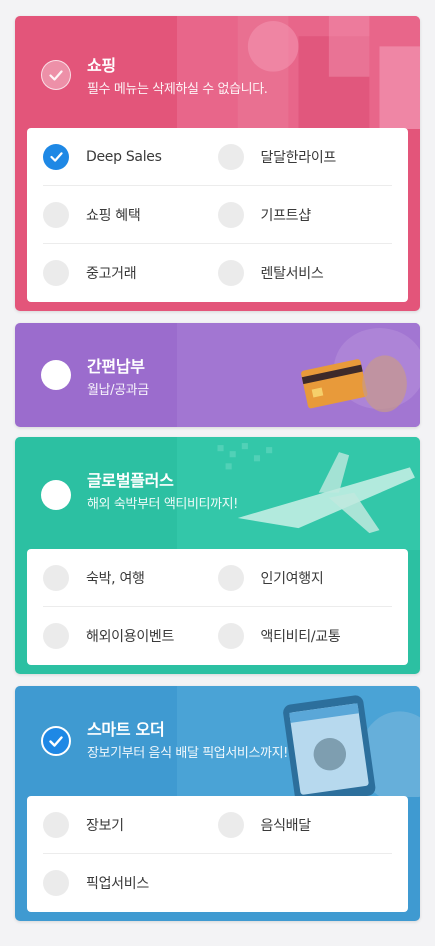  What do you see at coordinates (286, 215) in the screenshot?
I see `item-label: 기프트샵` at bounding box center [286, 215].